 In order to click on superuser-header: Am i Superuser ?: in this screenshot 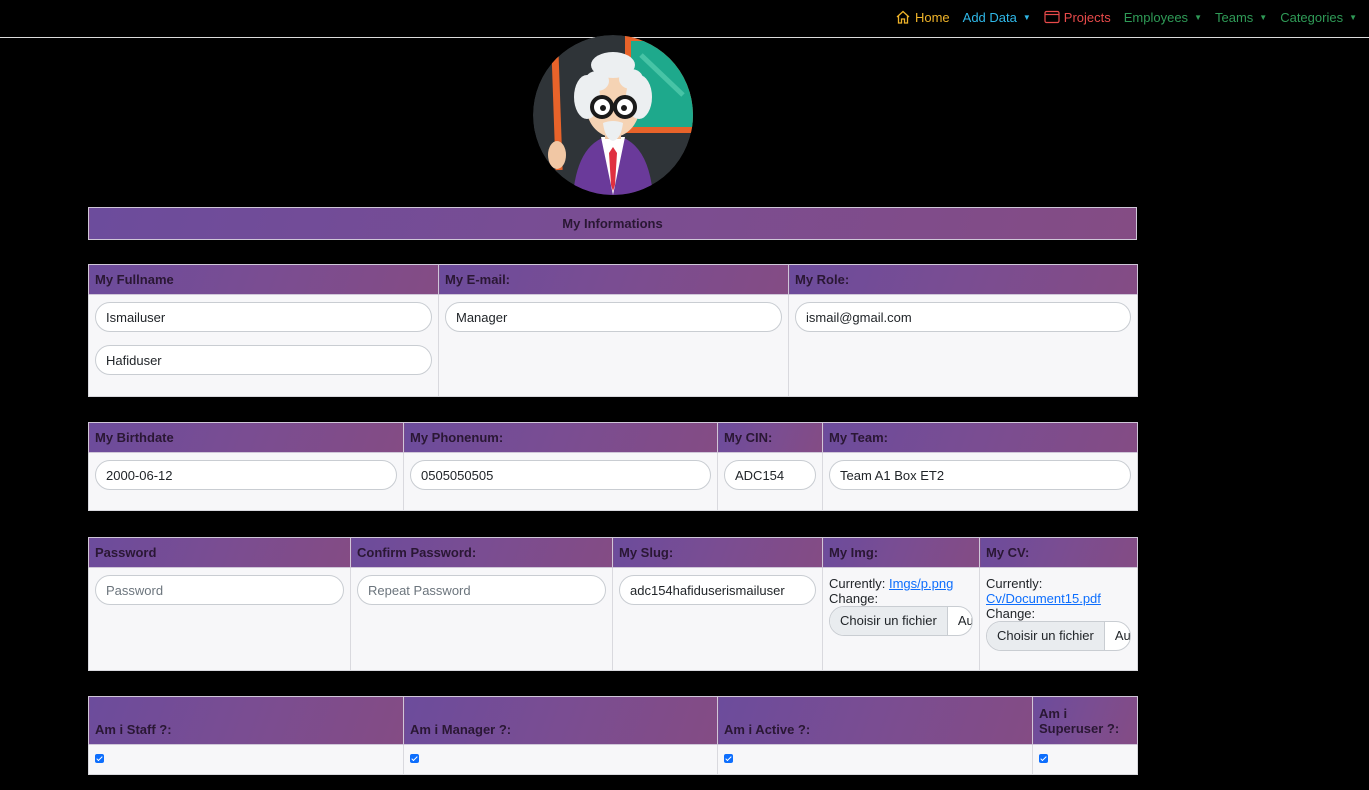, I will do `click(1085, 720)`.